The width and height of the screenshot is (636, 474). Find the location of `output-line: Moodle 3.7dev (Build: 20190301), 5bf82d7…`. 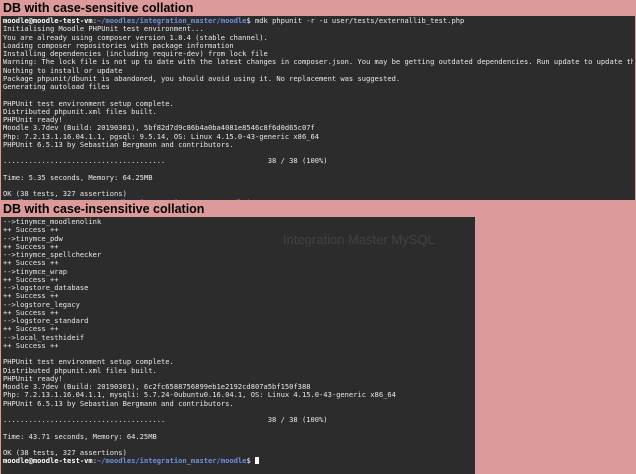

output-line: Moodle 3.7dev (Build: 20190301), 5bf82d7… is located at coordinates (159, 128).